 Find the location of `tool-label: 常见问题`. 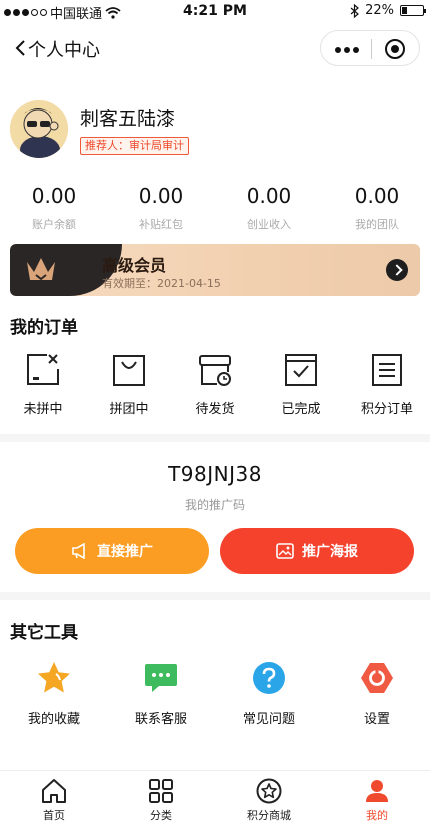

tool-label: 常见问题 is located at coordinates (268, 719).